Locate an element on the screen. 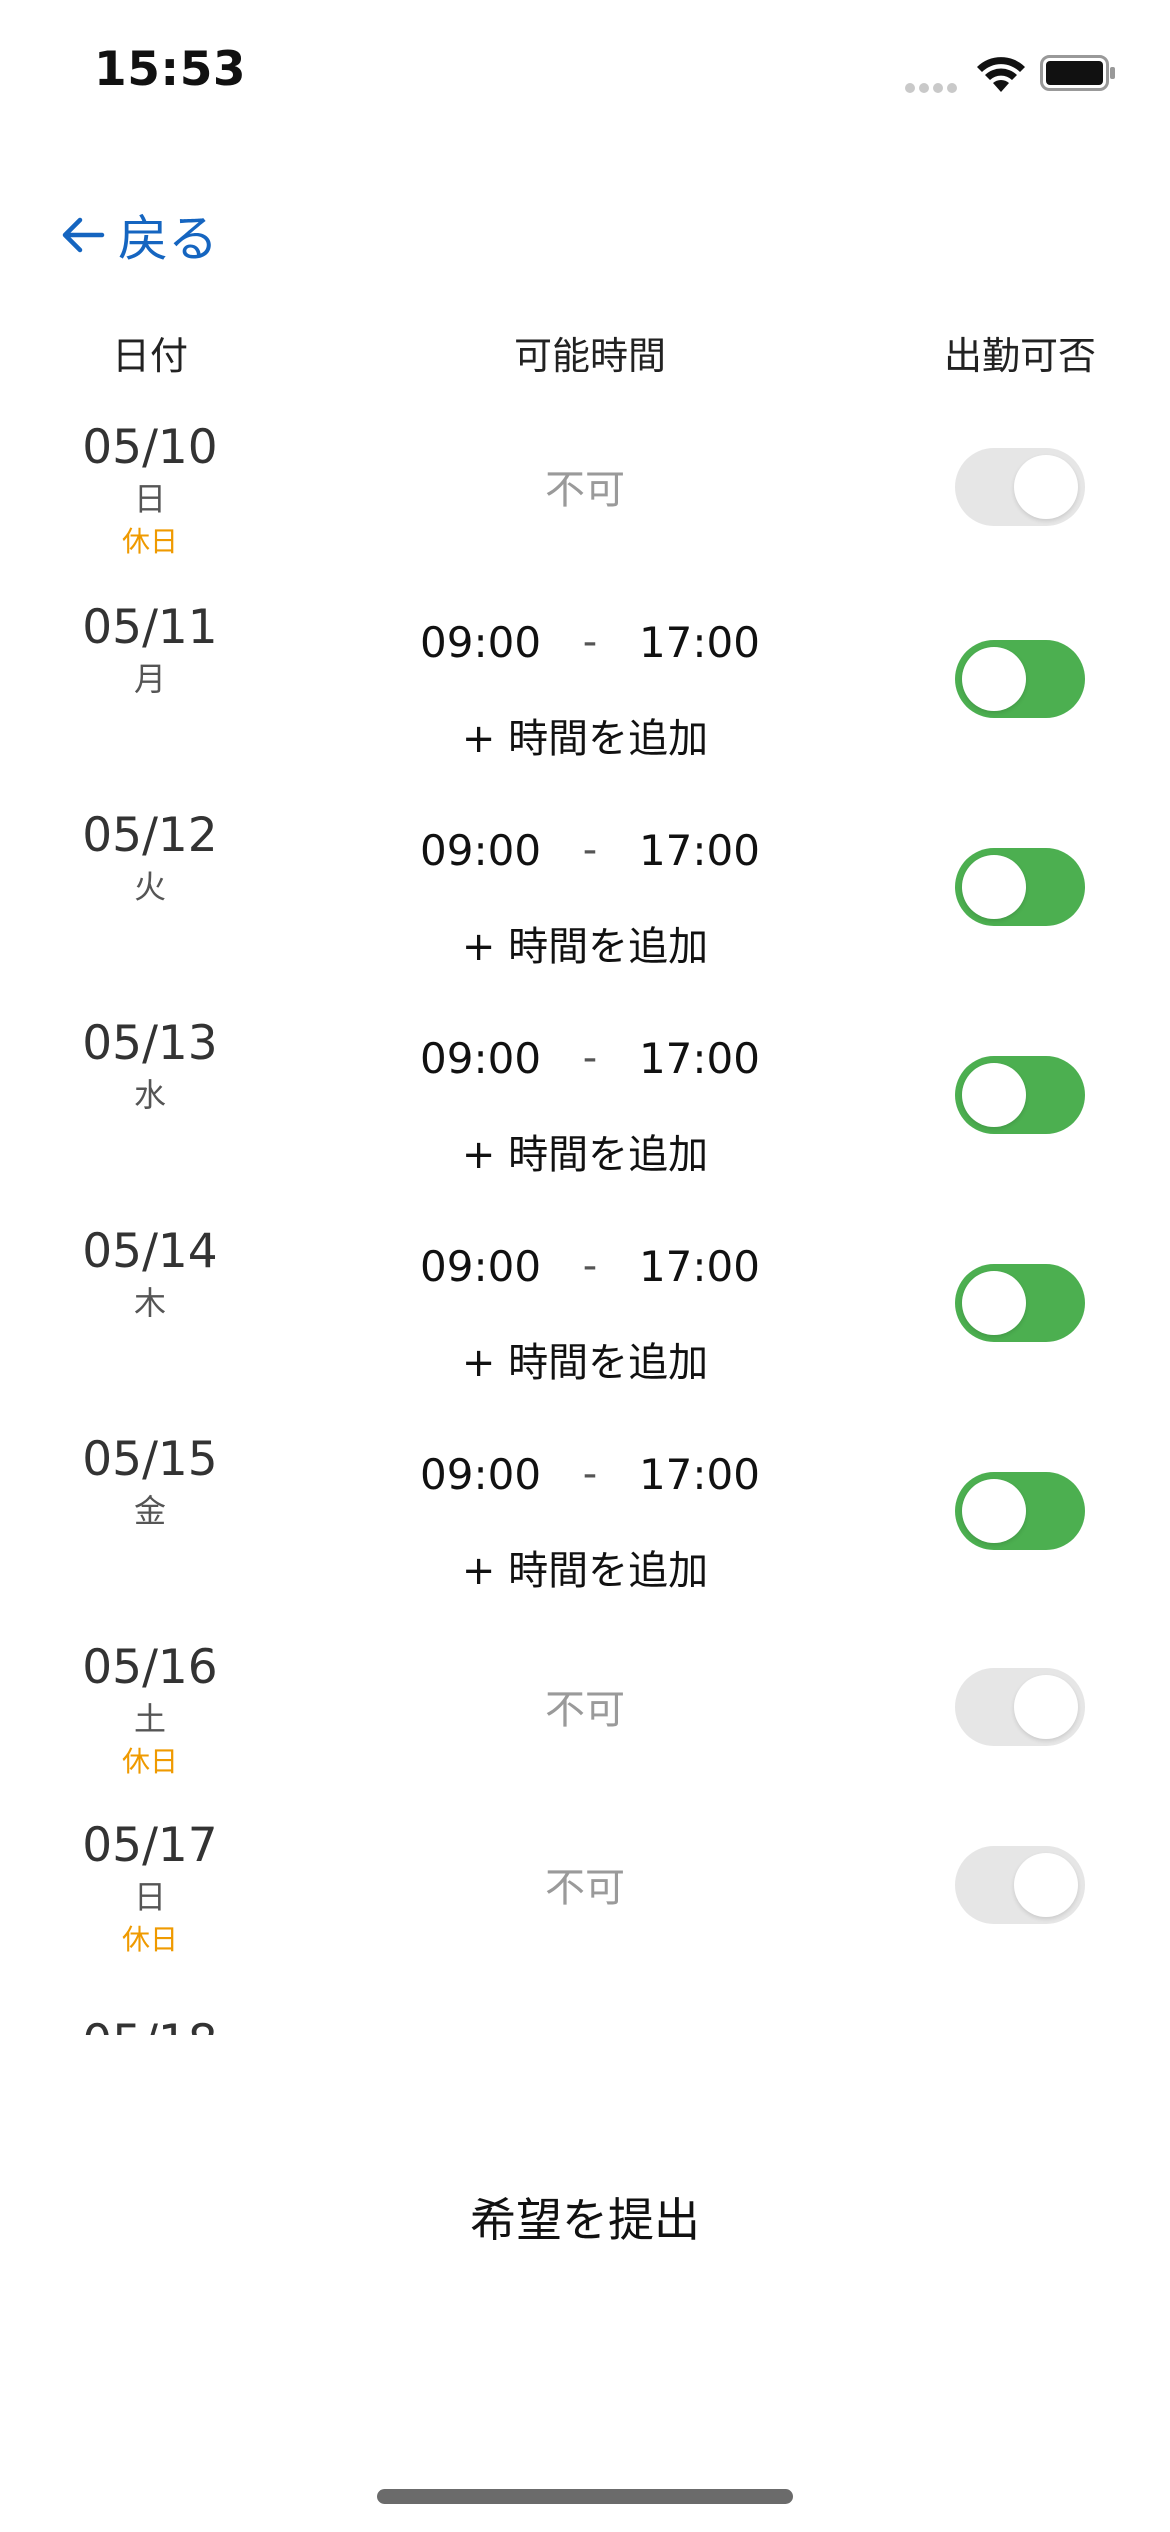  weekday-text: 金 is located at coordinates (149, 1511).